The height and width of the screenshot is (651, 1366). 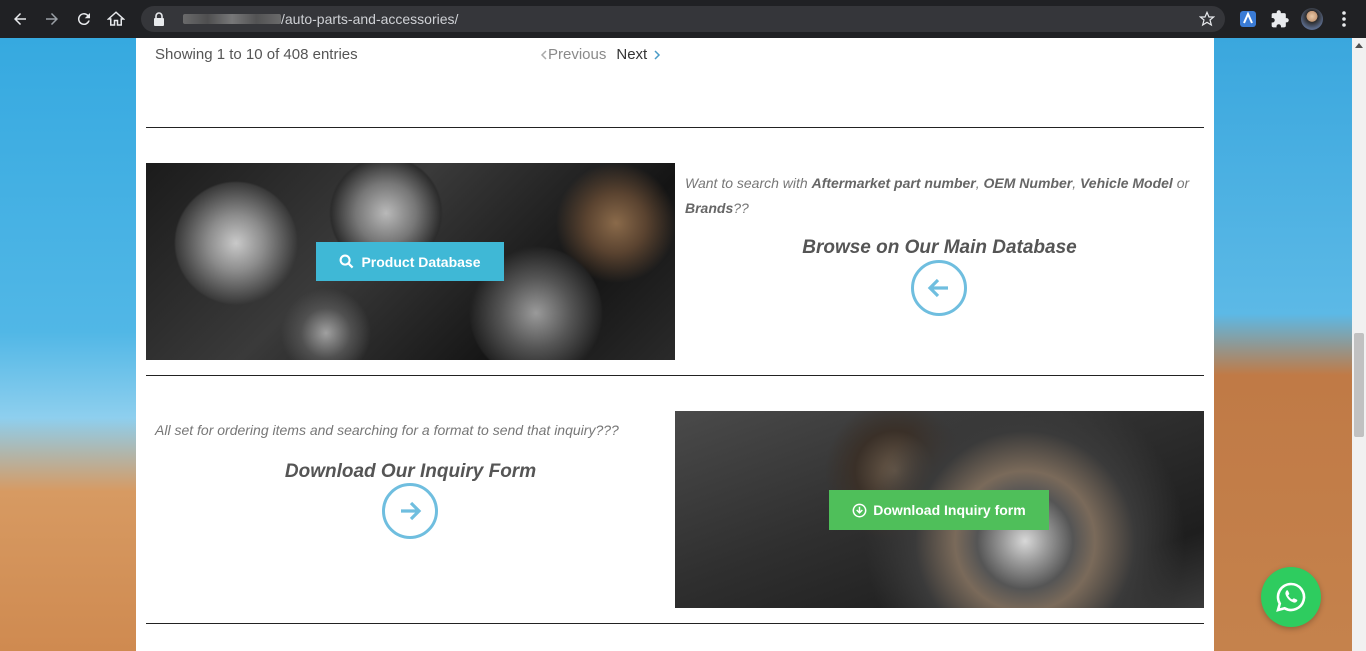 I want to click on term-aftermarket: Aftermarket part number, so click(x=893, y=183).